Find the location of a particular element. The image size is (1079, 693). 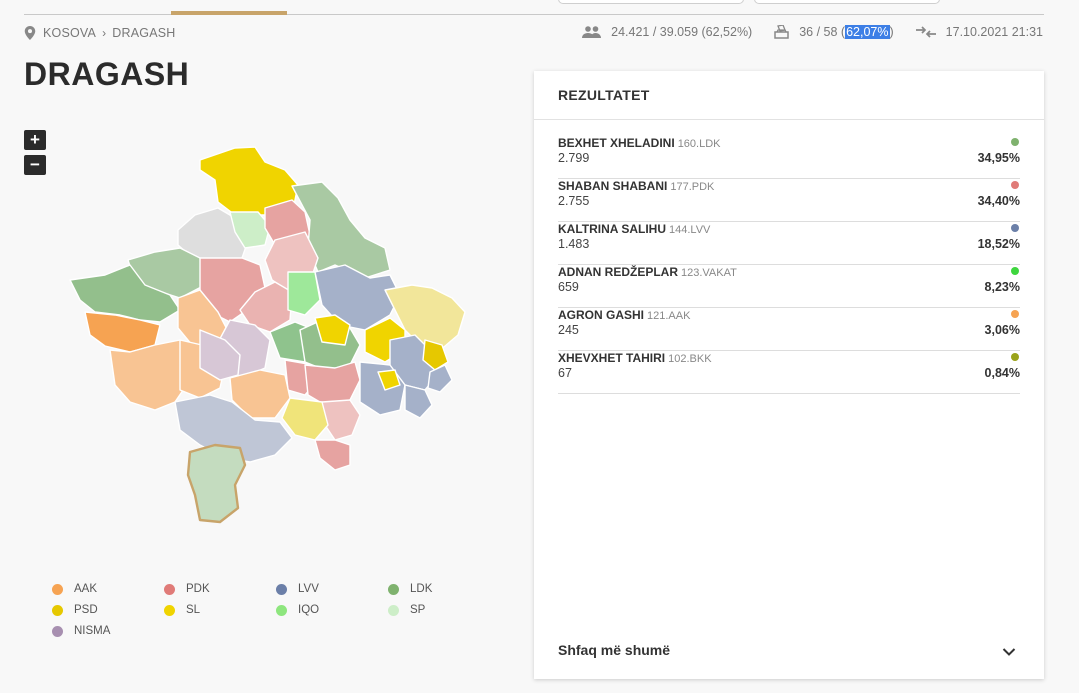

stations-suffix: ) is located at coordinates (891, 32).